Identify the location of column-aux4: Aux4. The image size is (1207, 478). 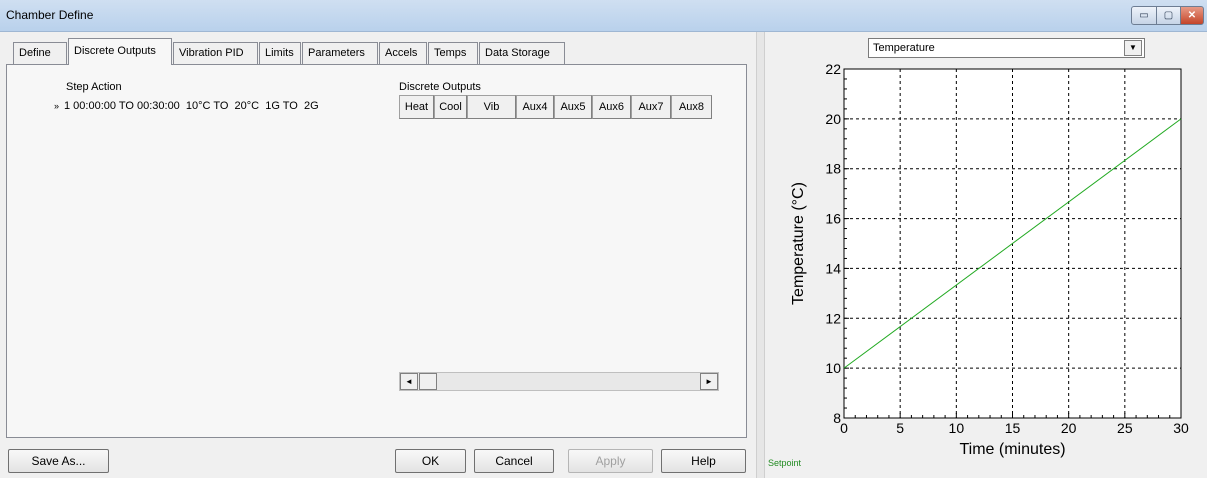
(535, 107).